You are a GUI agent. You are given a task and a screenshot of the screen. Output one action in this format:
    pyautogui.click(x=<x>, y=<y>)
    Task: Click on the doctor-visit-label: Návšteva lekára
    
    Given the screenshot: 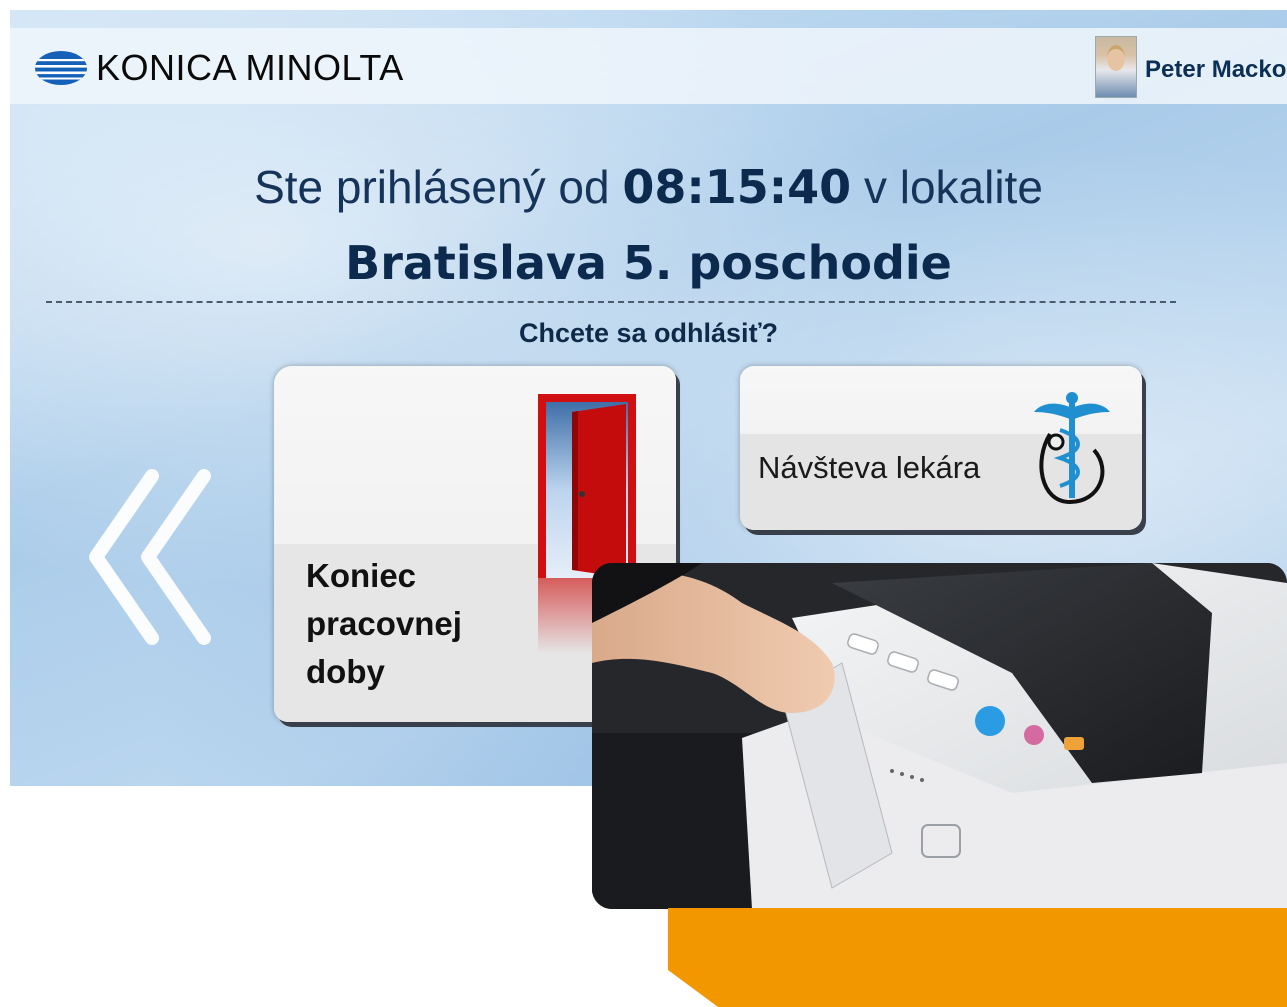 What is the action you would take?
    pyautogui.click(x=869, y=467)
    